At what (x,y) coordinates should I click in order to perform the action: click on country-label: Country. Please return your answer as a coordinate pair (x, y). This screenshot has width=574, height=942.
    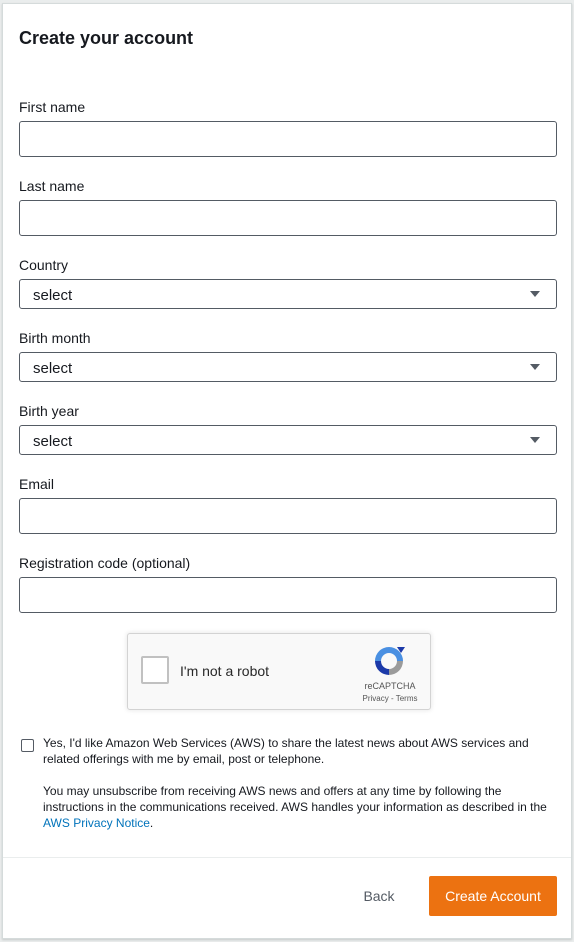
    Looking at the image, I should click on (44, 265).